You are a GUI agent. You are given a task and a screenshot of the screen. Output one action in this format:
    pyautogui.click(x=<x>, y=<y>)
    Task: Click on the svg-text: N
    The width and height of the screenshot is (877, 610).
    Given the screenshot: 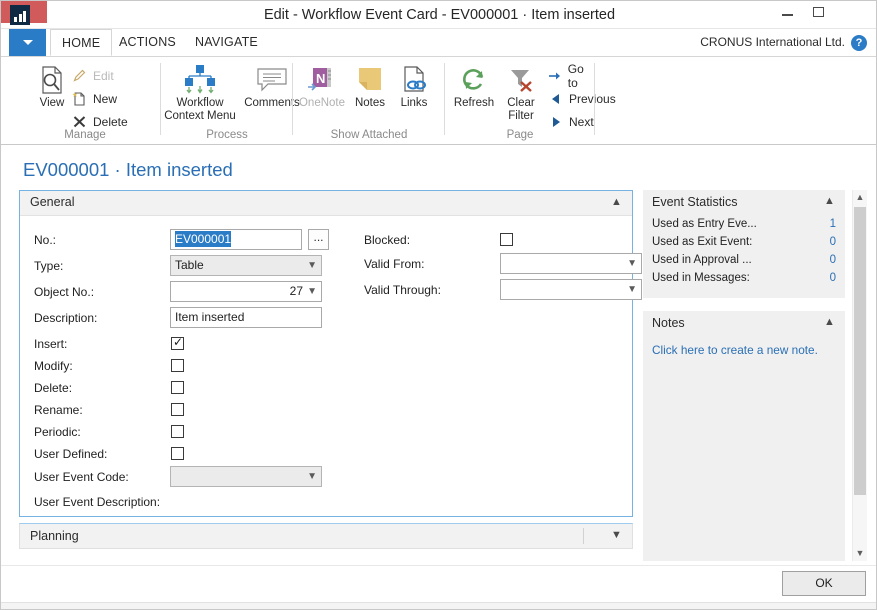 What is the action you would take?
    pyautogui.click(x=320, y=78)
    